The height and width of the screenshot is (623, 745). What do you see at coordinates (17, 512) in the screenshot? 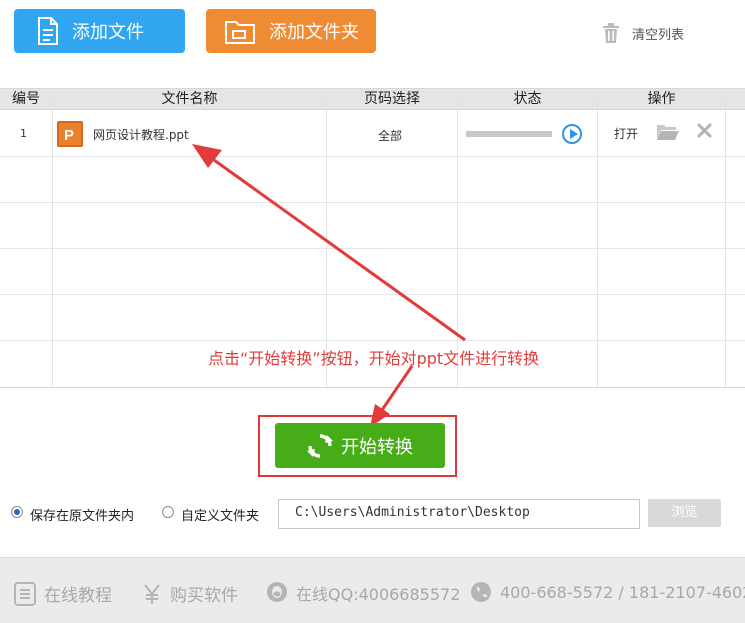
I see `radio-original-folder` at bounding box center [17, 512].